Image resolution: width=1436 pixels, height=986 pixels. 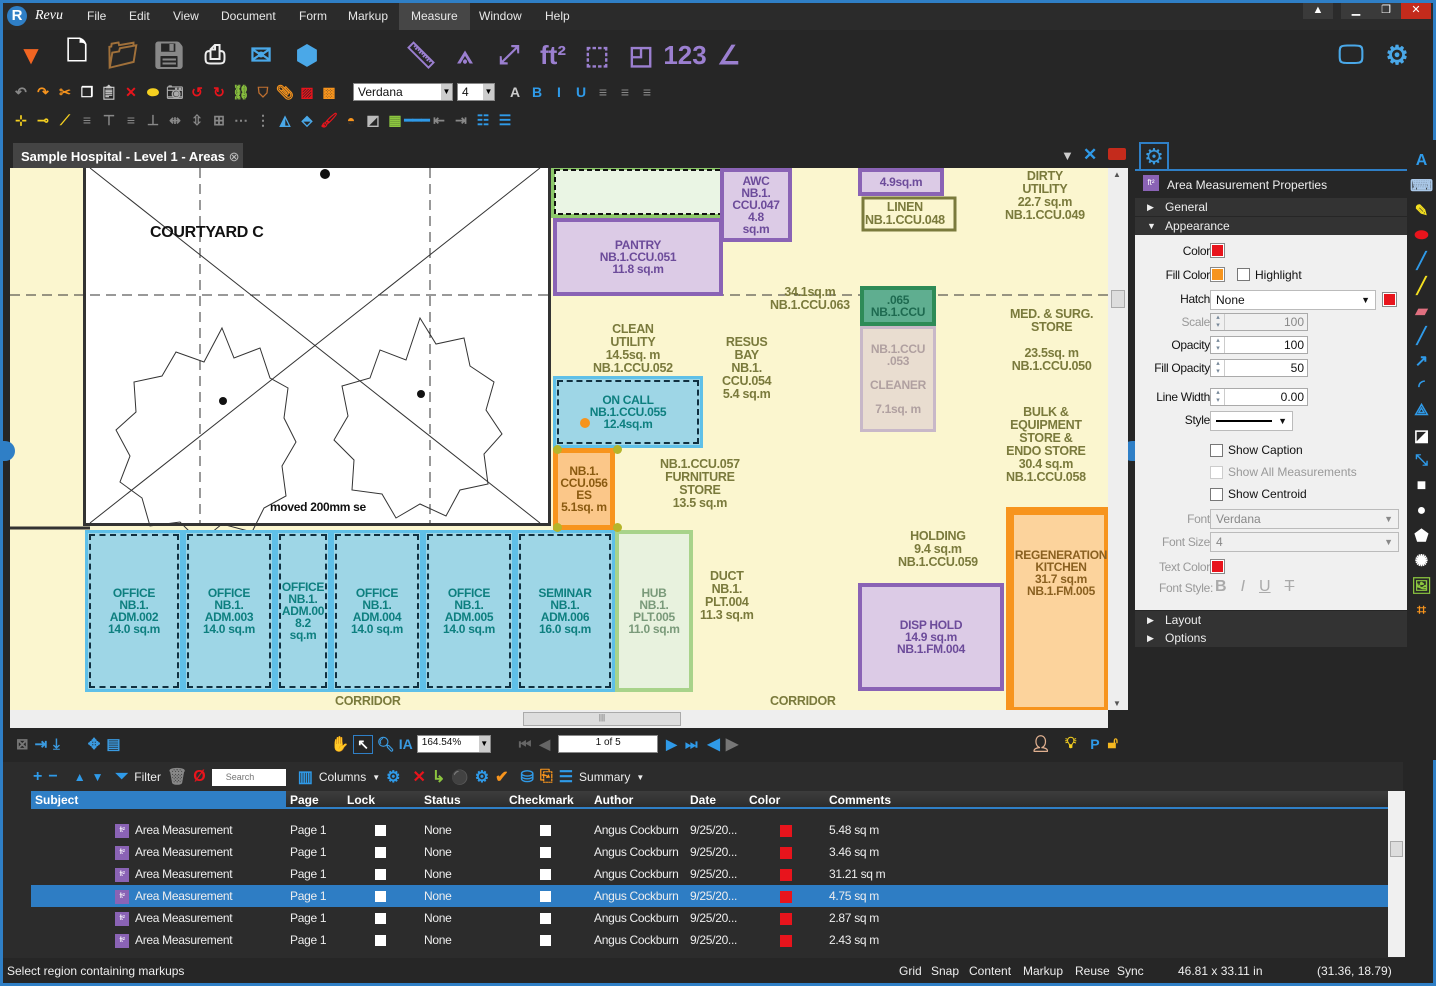 What do you see at coordinates (1067, 155) in the screenshot?
I see `tab-list-icon: ▼` at bounding box center [1067, 155].